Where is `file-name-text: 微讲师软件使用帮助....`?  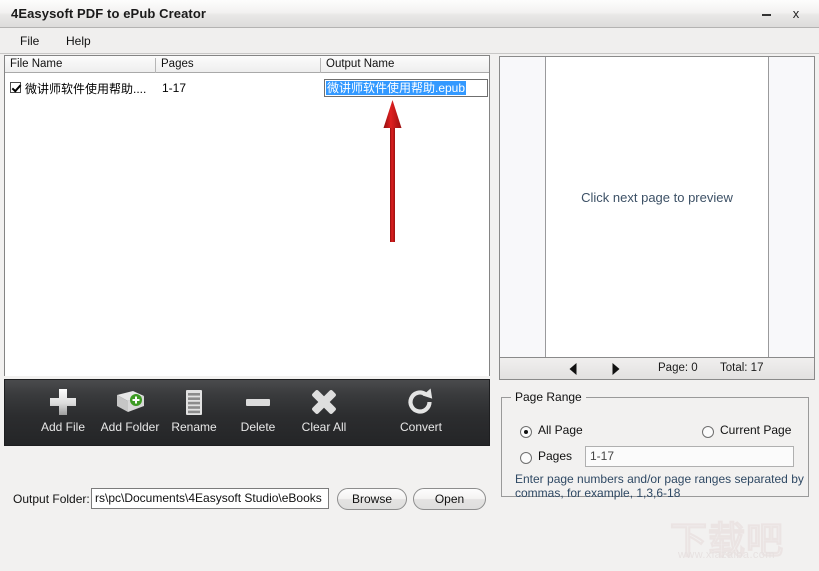 file-name-text: 微讲师软件使用帮助.... is located at coordinates (86, 88).